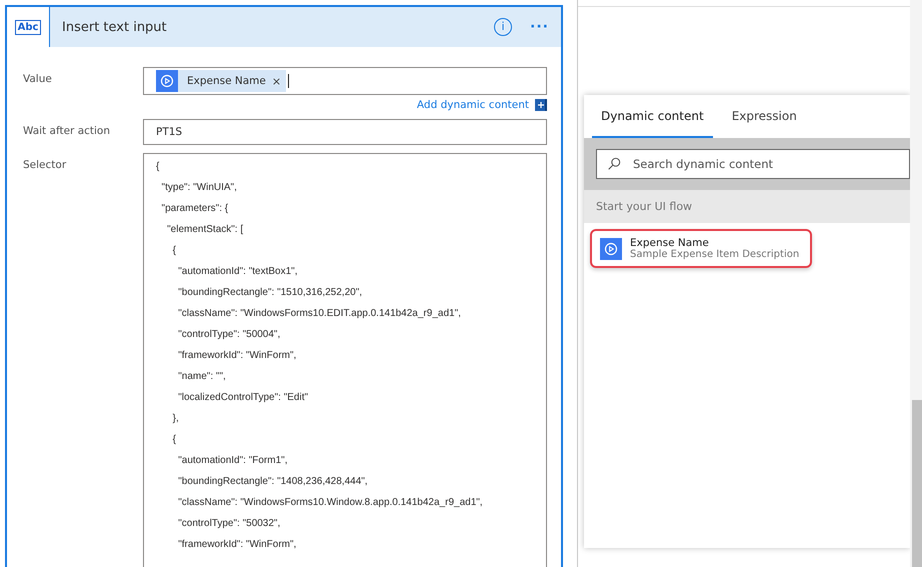 The image size is (922, 567). What do you see at coordinates (115, 27) in the screenshot?
I see `card-title: Insert text input` at bounding box center [115, 27].